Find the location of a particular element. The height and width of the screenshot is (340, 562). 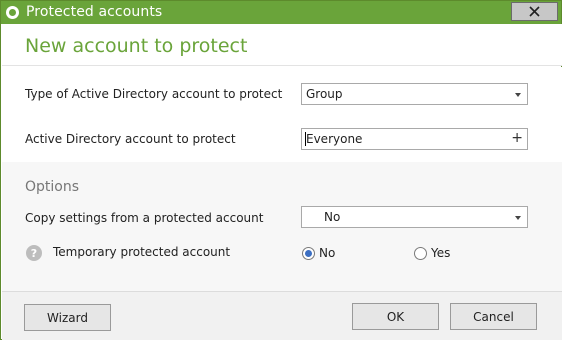

radio-yes: Yes is located at coordinates (432, 253).